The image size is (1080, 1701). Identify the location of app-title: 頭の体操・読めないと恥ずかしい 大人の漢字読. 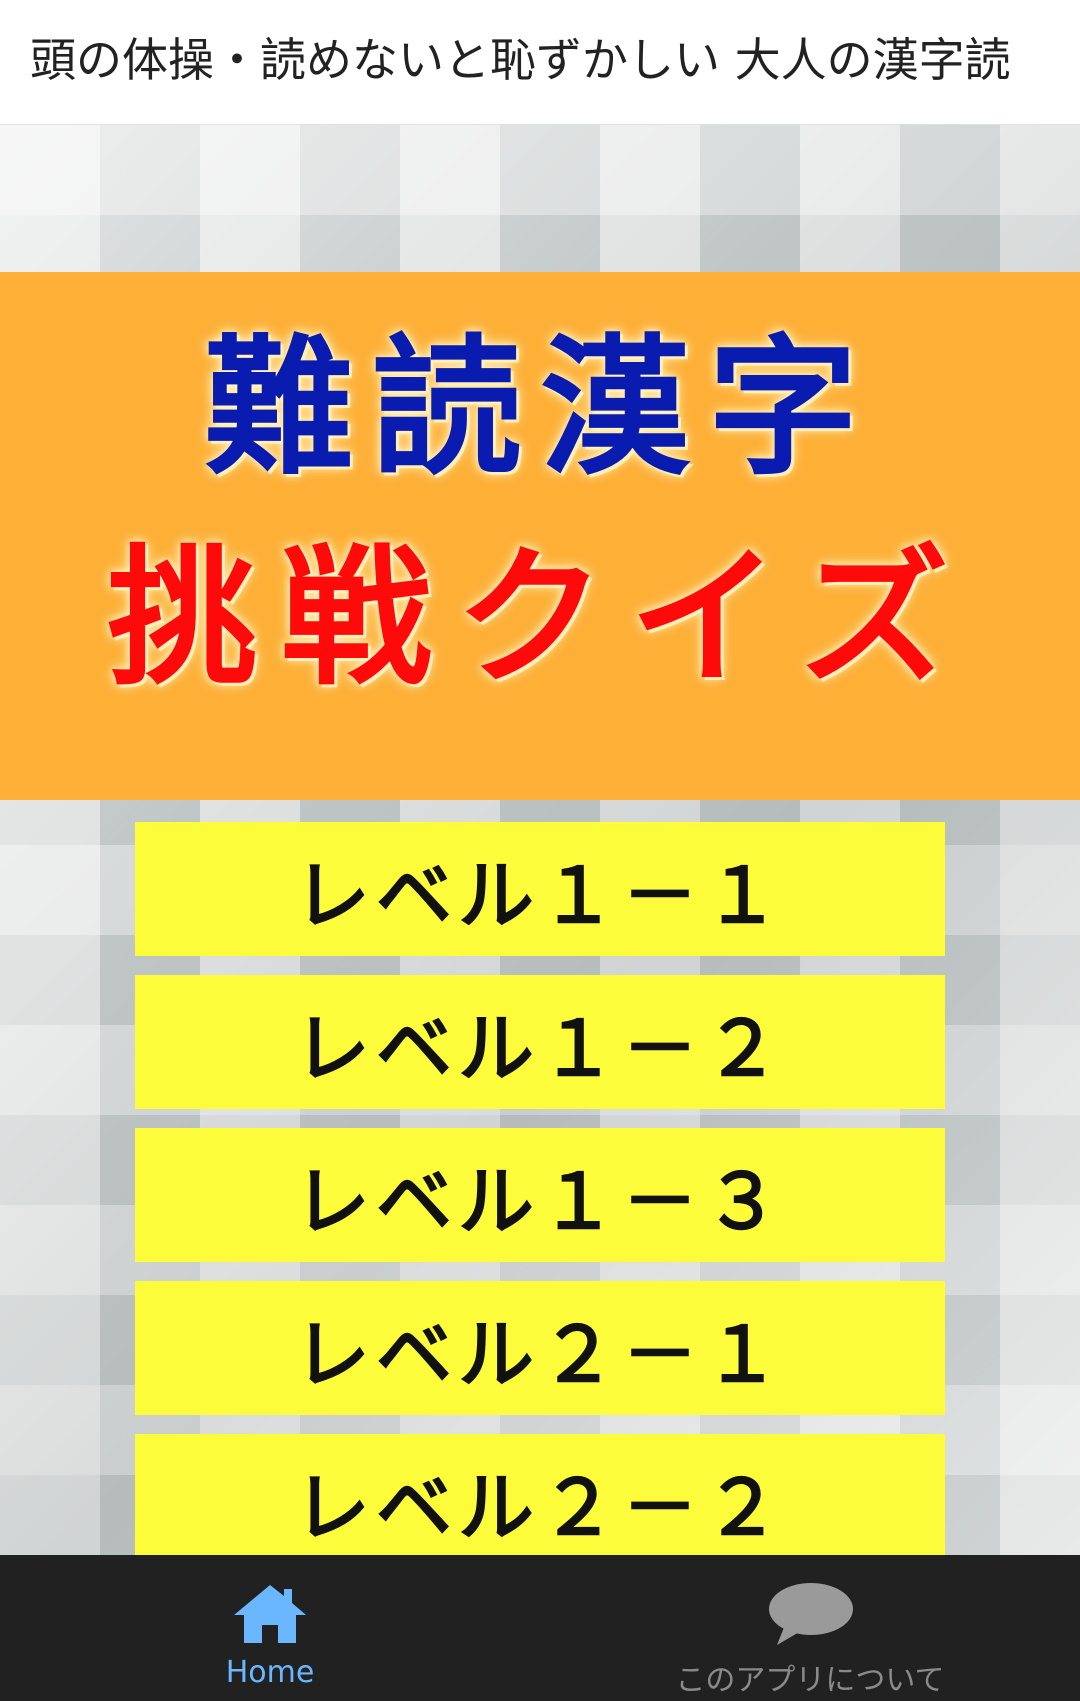
(520, 60).